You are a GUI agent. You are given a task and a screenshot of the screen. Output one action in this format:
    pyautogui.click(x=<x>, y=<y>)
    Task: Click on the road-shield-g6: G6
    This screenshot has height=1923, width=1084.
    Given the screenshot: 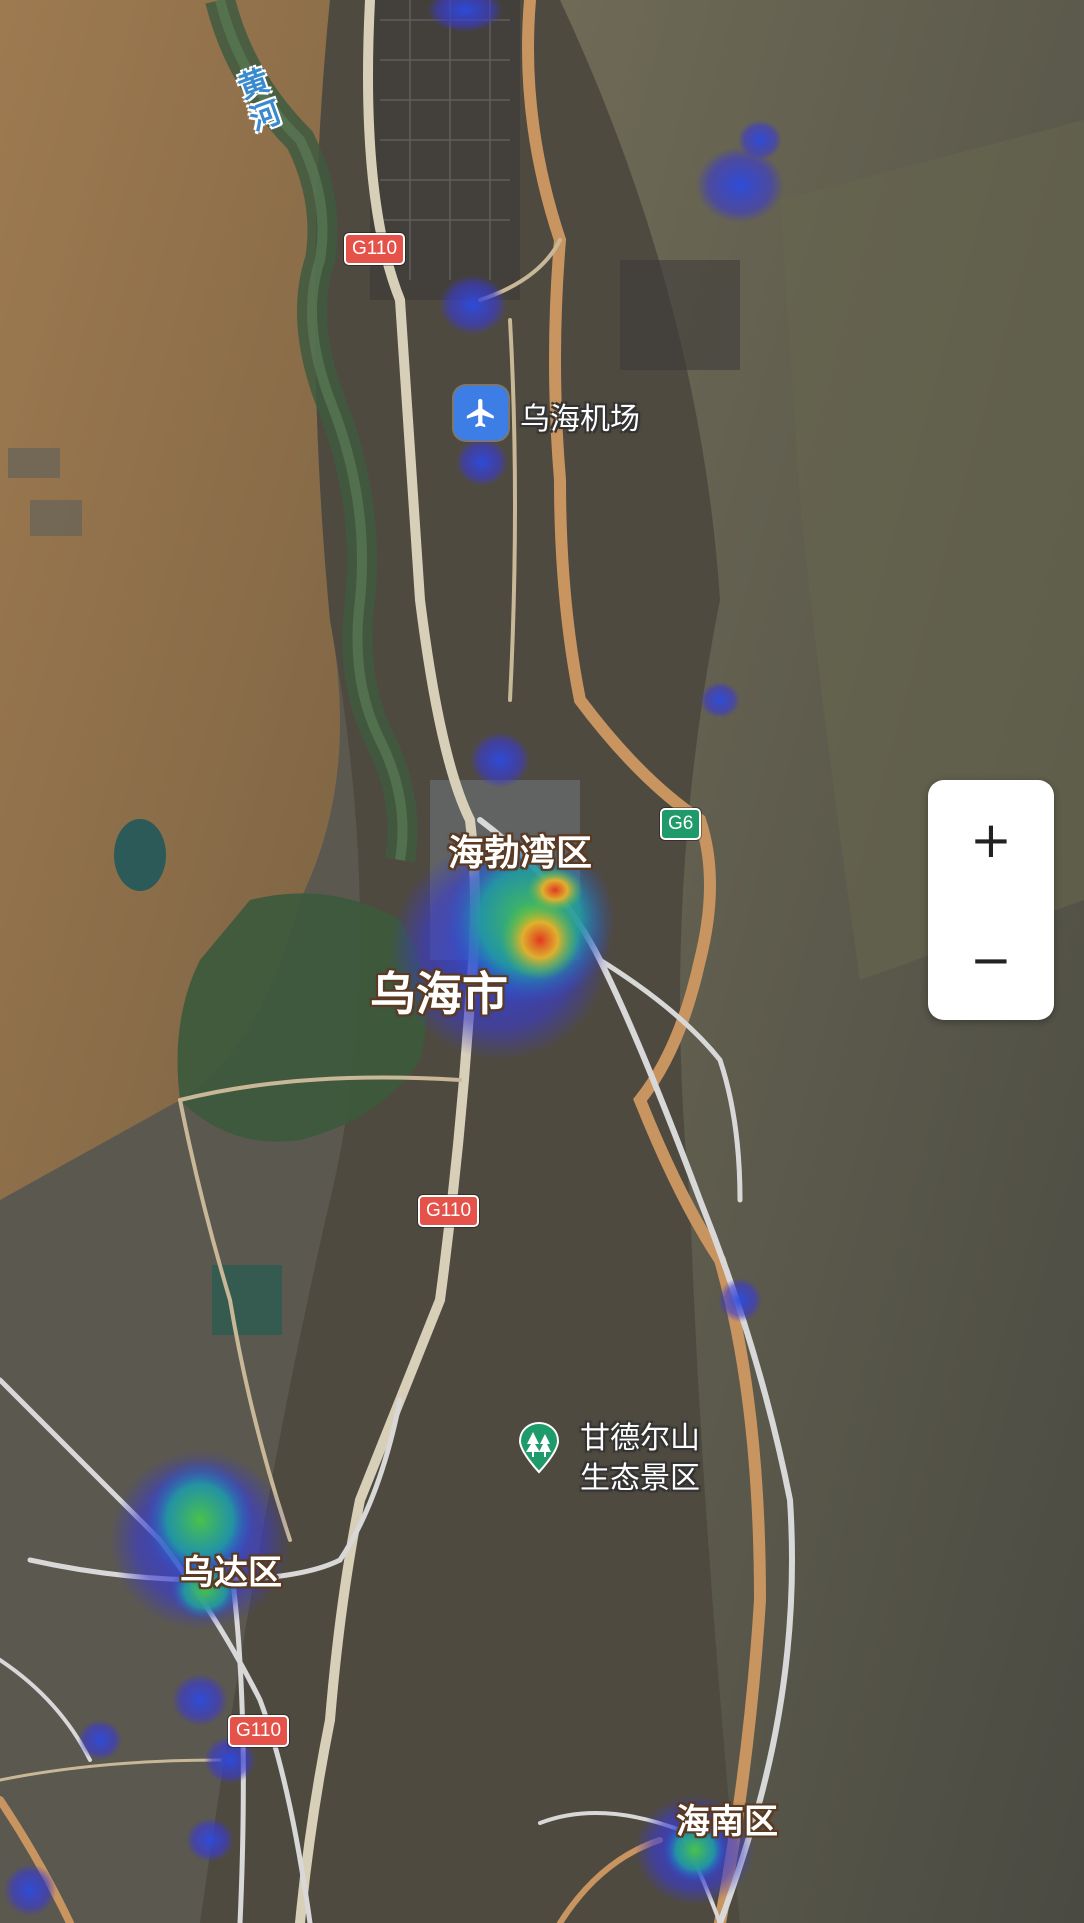 What is the action you would take?
    pyautogui.click(x=681, y=824)
    